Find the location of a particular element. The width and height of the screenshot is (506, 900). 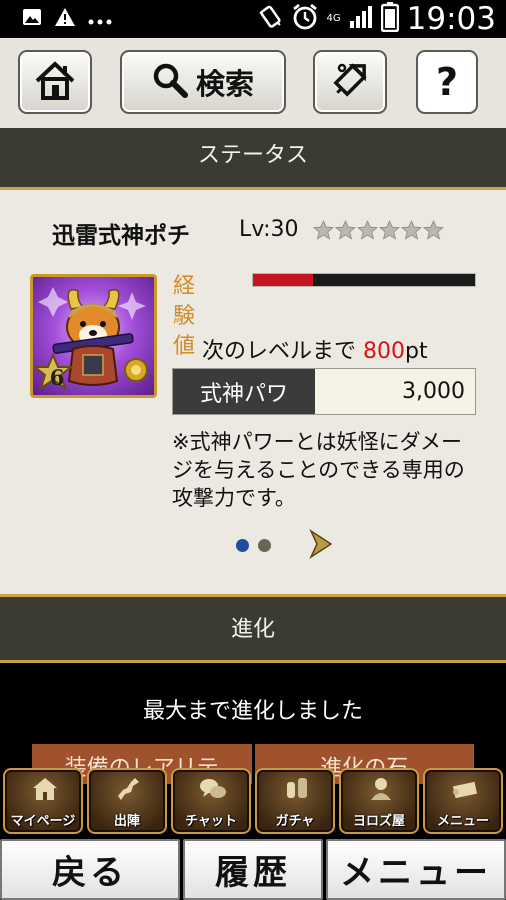

shop-icon is located at coordinates (381, 789).